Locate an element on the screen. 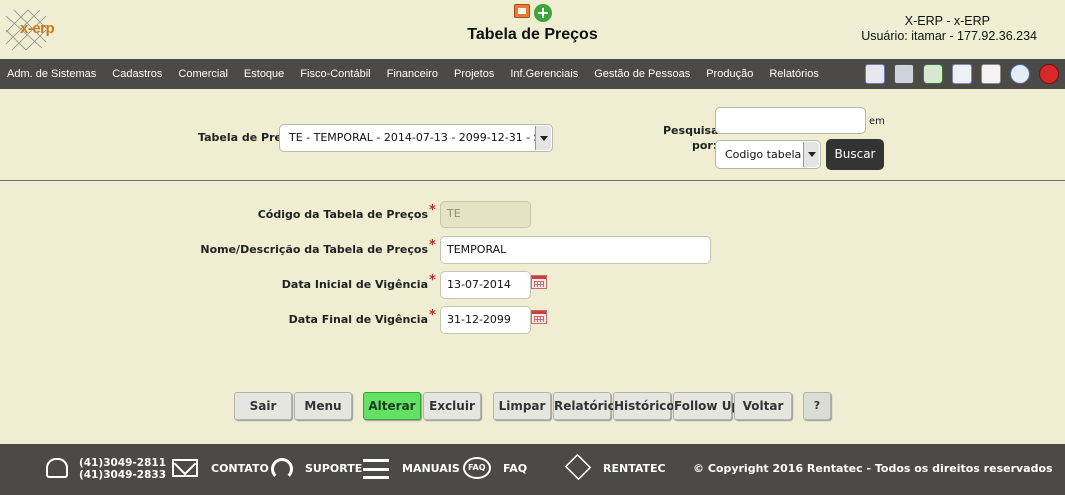 Image resolution: width=1065 pixels, height=495 pixels. home-icon is located at coordinates (875, 74).